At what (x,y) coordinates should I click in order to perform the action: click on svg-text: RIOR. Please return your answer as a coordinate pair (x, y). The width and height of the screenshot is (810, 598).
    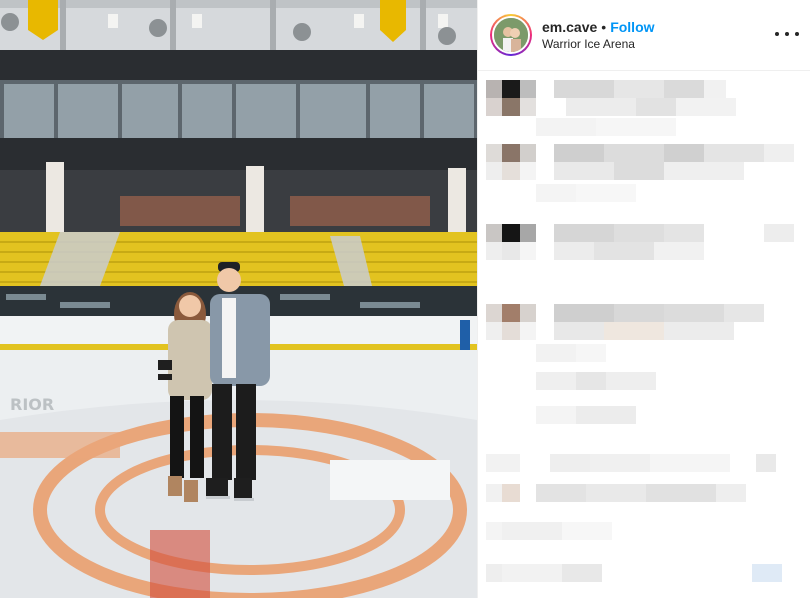
    Looking at the image, I should click on (32, 404).